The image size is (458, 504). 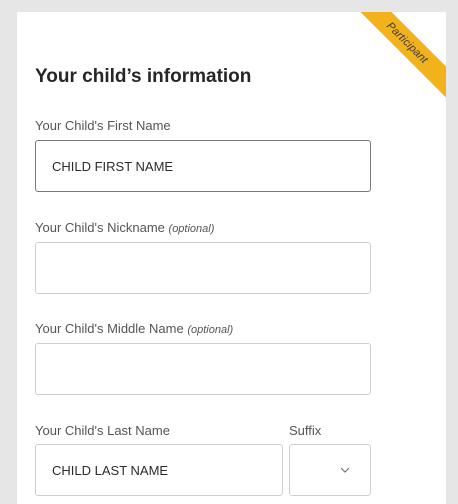 What do you see at coordinates (210, 330) in the screenshot?
I see `middle-name-optional-tag: (optional)` at bounding box center [210, 330].